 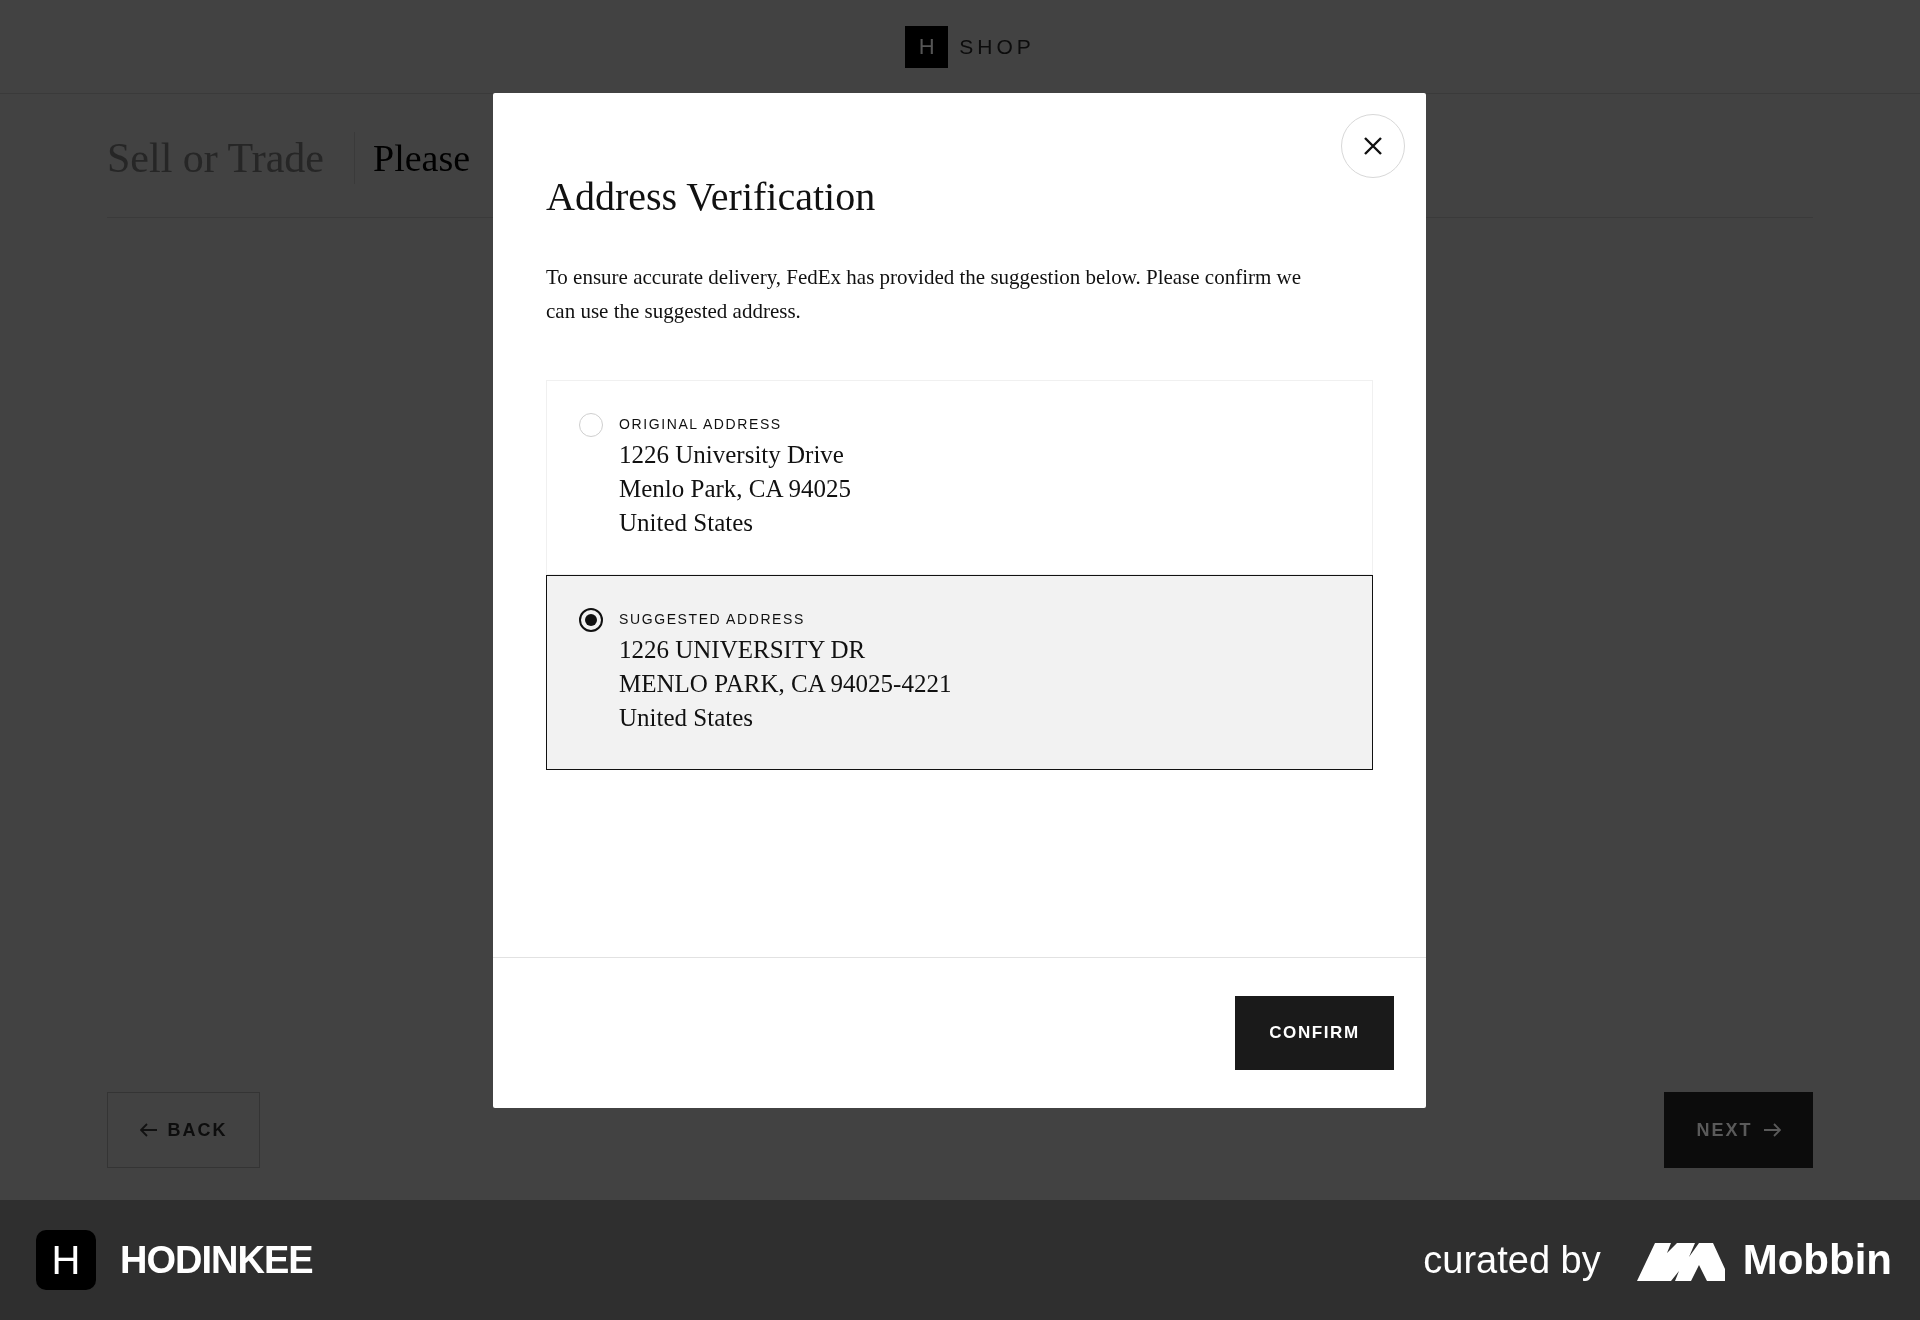 What do you see at coordinates (959, 477) in the screenshot?
I see `address-option: ORIGINAL ADDRESS 1226 University Drive Menlo Park, CA 94025 United States` at bounding box center [959, 477].